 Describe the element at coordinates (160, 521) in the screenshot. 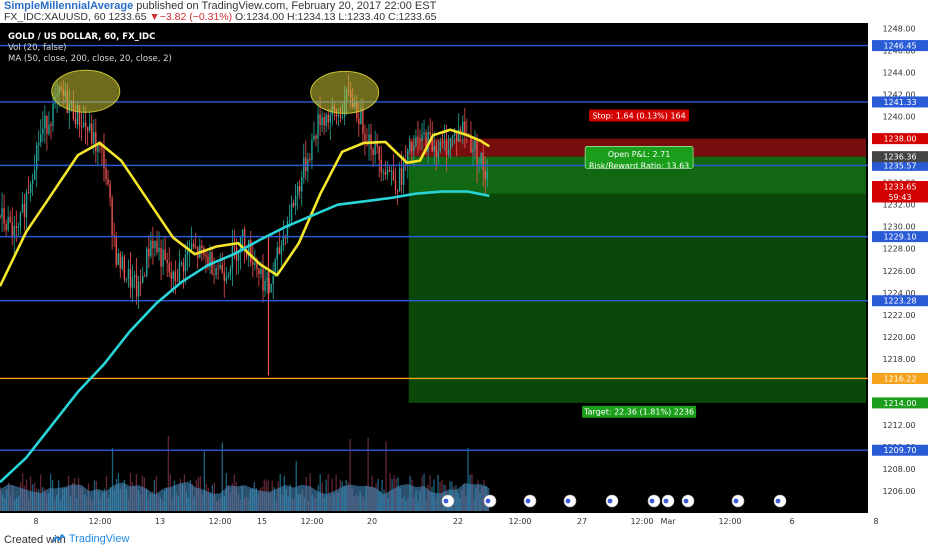

I see `x-tick-label: 13` at that location.